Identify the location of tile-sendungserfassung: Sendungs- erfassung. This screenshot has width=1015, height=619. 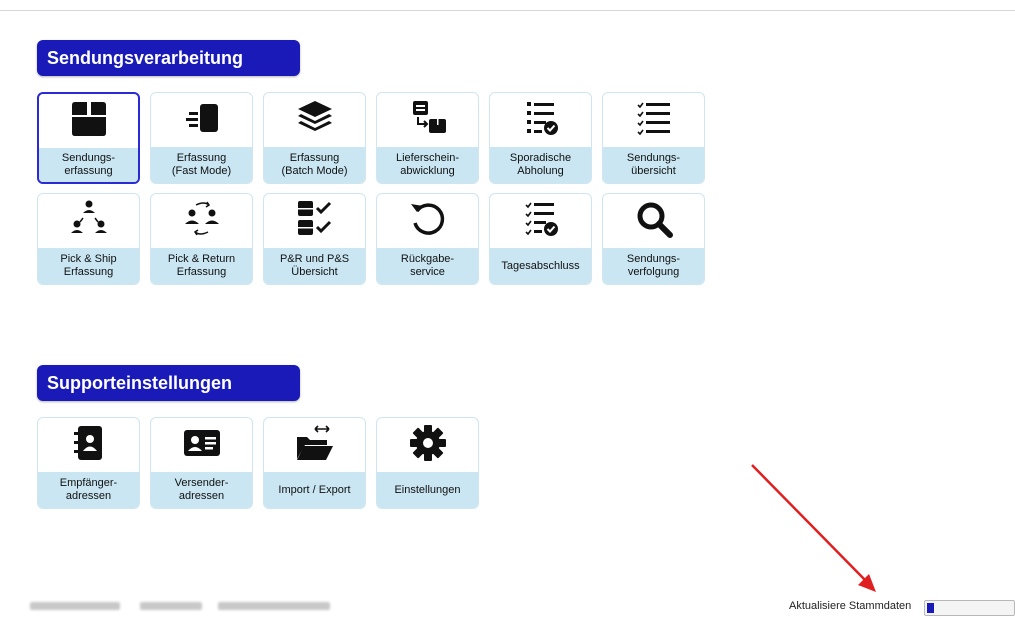
(88, 138).